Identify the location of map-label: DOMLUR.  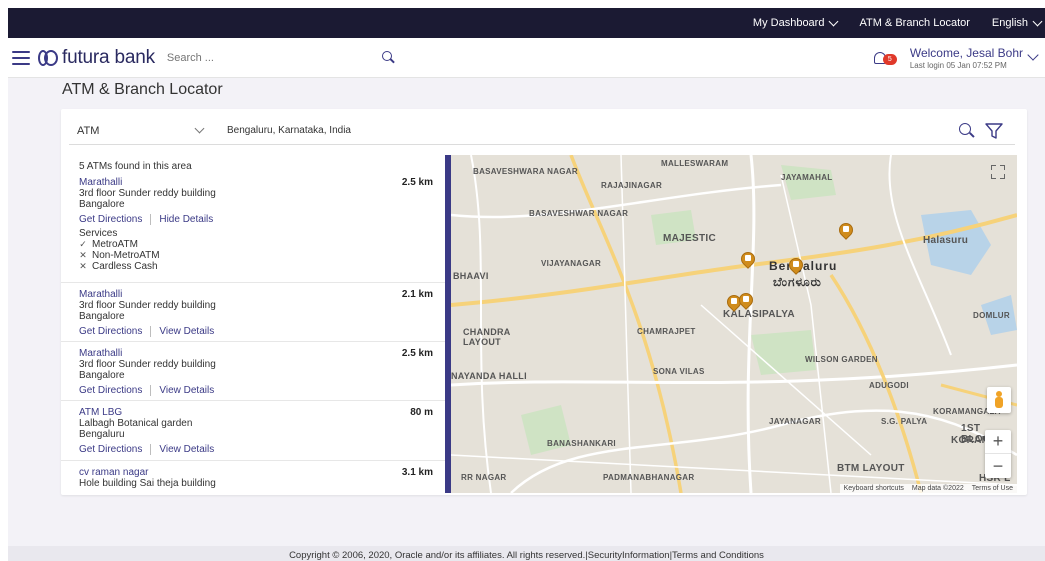
(991, 315).